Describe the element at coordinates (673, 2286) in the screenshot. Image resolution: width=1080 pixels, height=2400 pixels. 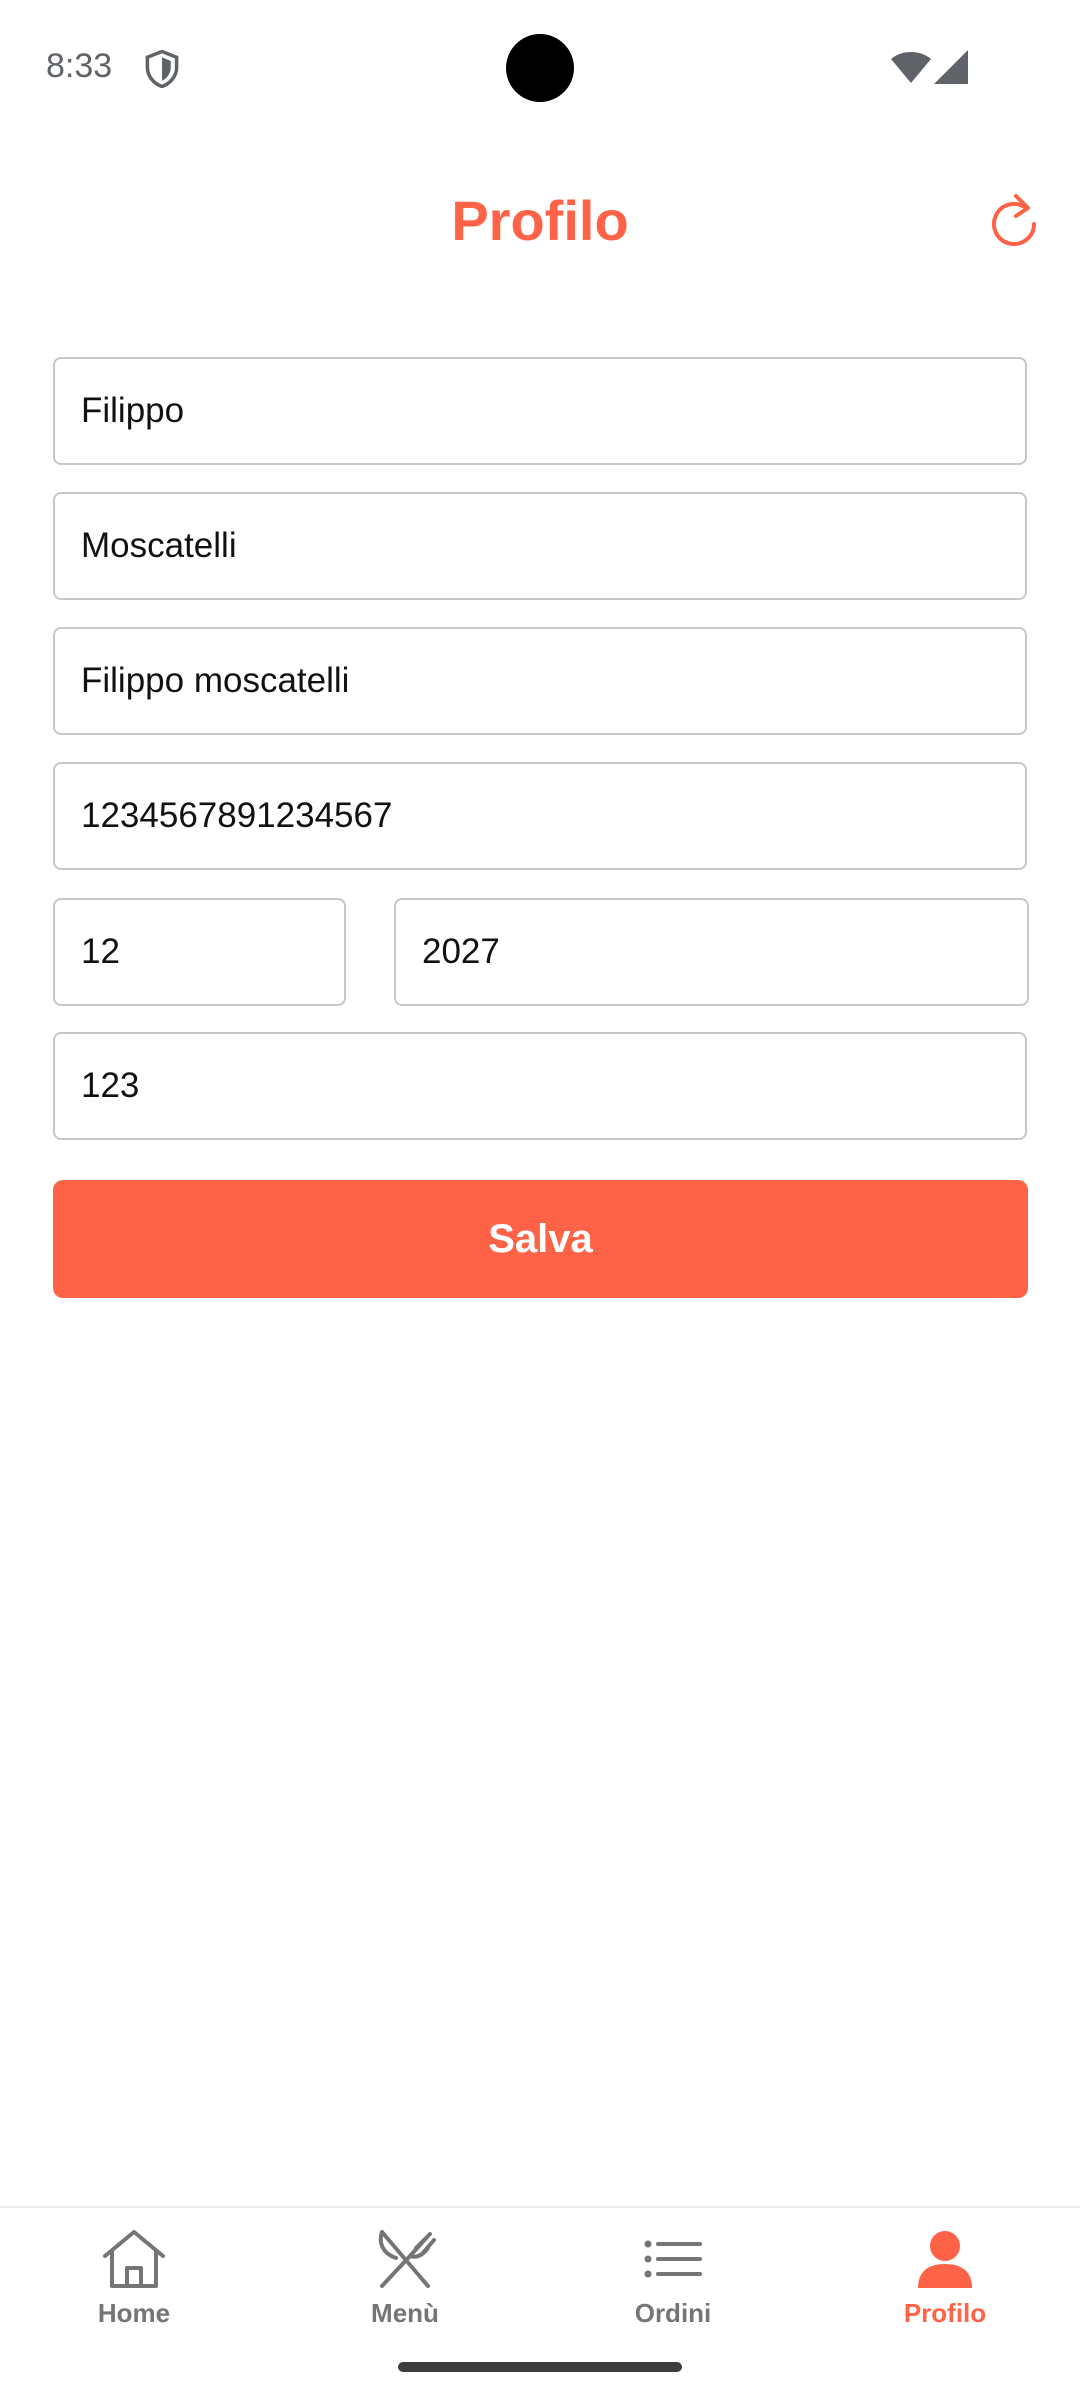
I see `nav-item-orders: Ordini` at that location.